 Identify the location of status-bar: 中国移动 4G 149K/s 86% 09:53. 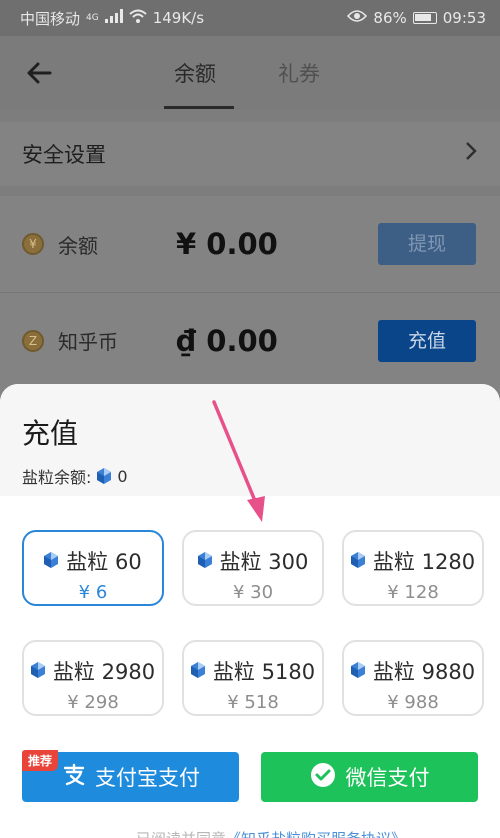
(250, 18).